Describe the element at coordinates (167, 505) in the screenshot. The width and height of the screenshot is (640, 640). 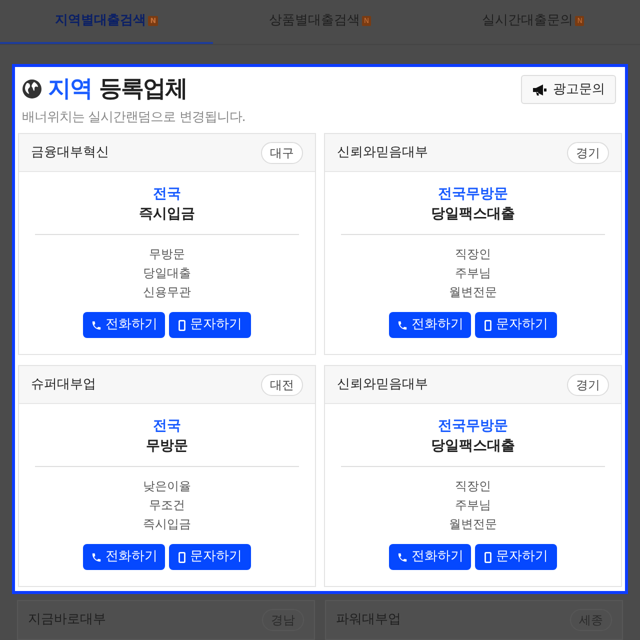
I see `feature-text: 무조건` at that location.